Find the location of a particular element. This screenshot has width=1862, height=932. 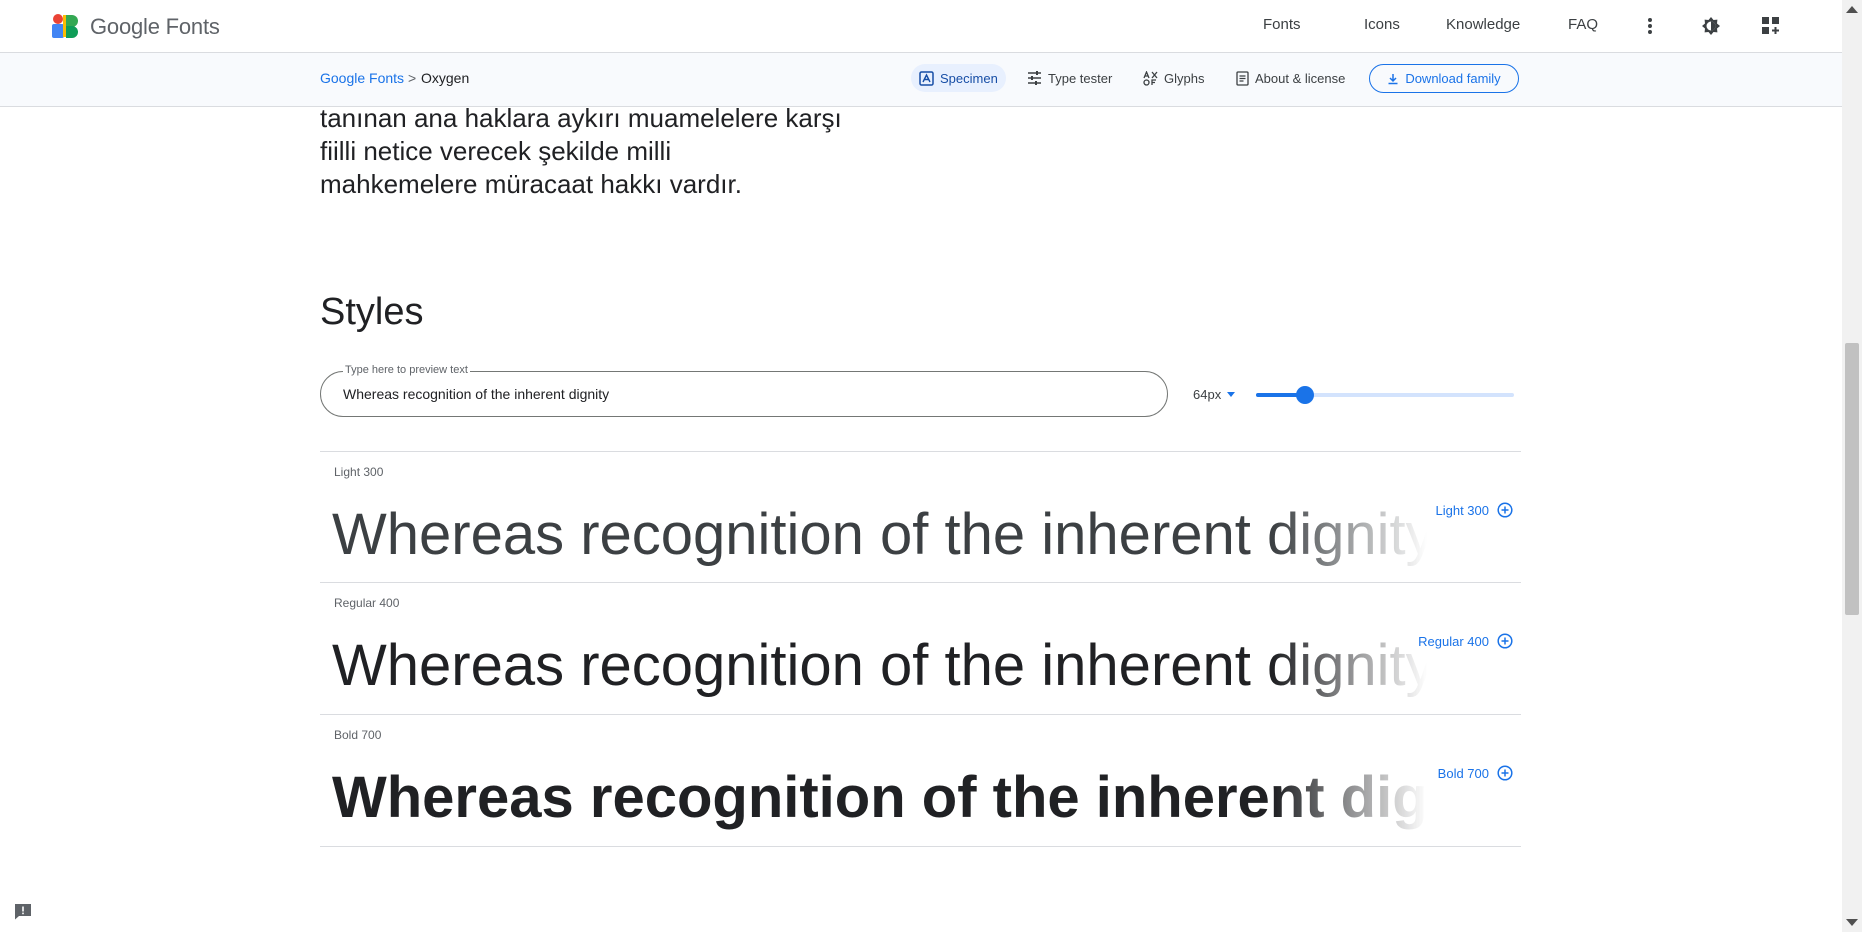

tab-type-tester: Type tester is located at coordinates (1069, 78).